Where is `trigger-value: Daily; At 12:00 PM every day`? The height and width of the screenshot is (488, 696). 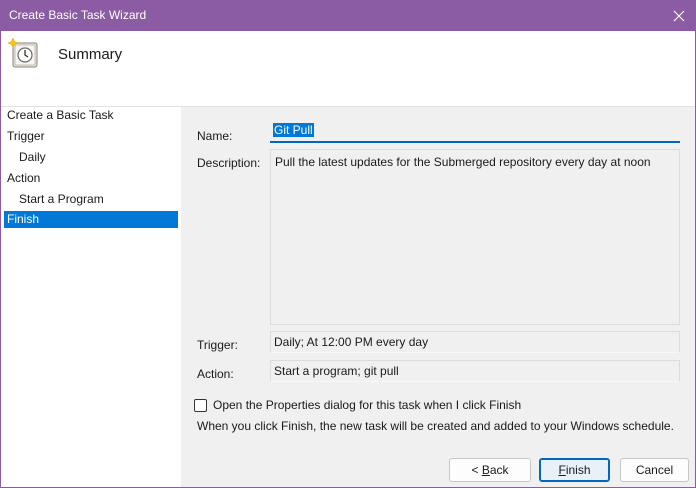 trigger-value: Daily; At 12:00 PM every day is located at coordinates (351, 342).